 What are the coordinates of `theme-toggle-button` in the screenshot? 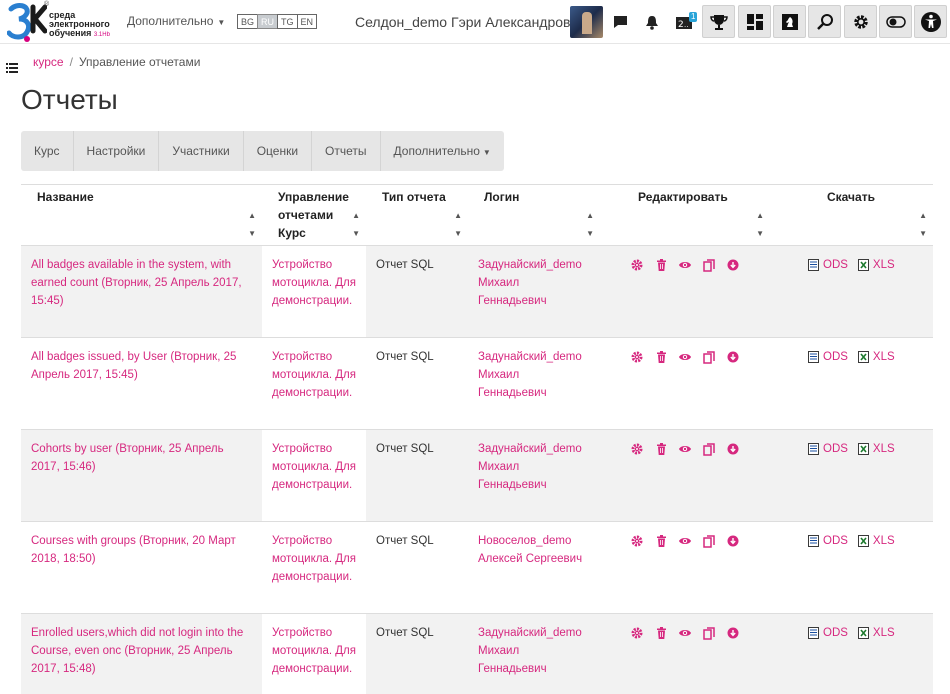 It's located at (895, 21).